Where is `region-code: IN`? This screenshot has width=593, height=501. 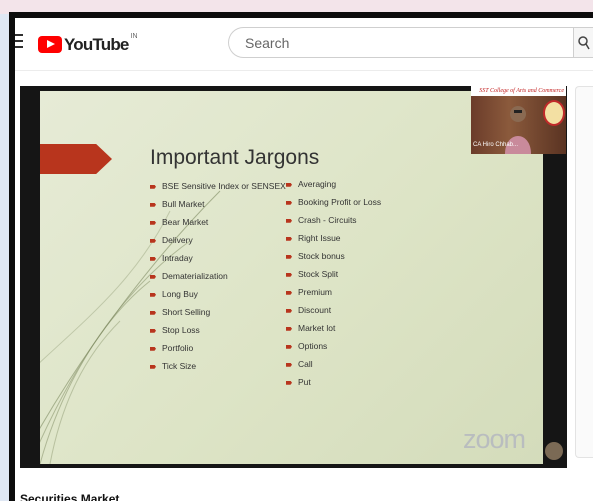 region-code: IN is located at coordinates (134, 36).